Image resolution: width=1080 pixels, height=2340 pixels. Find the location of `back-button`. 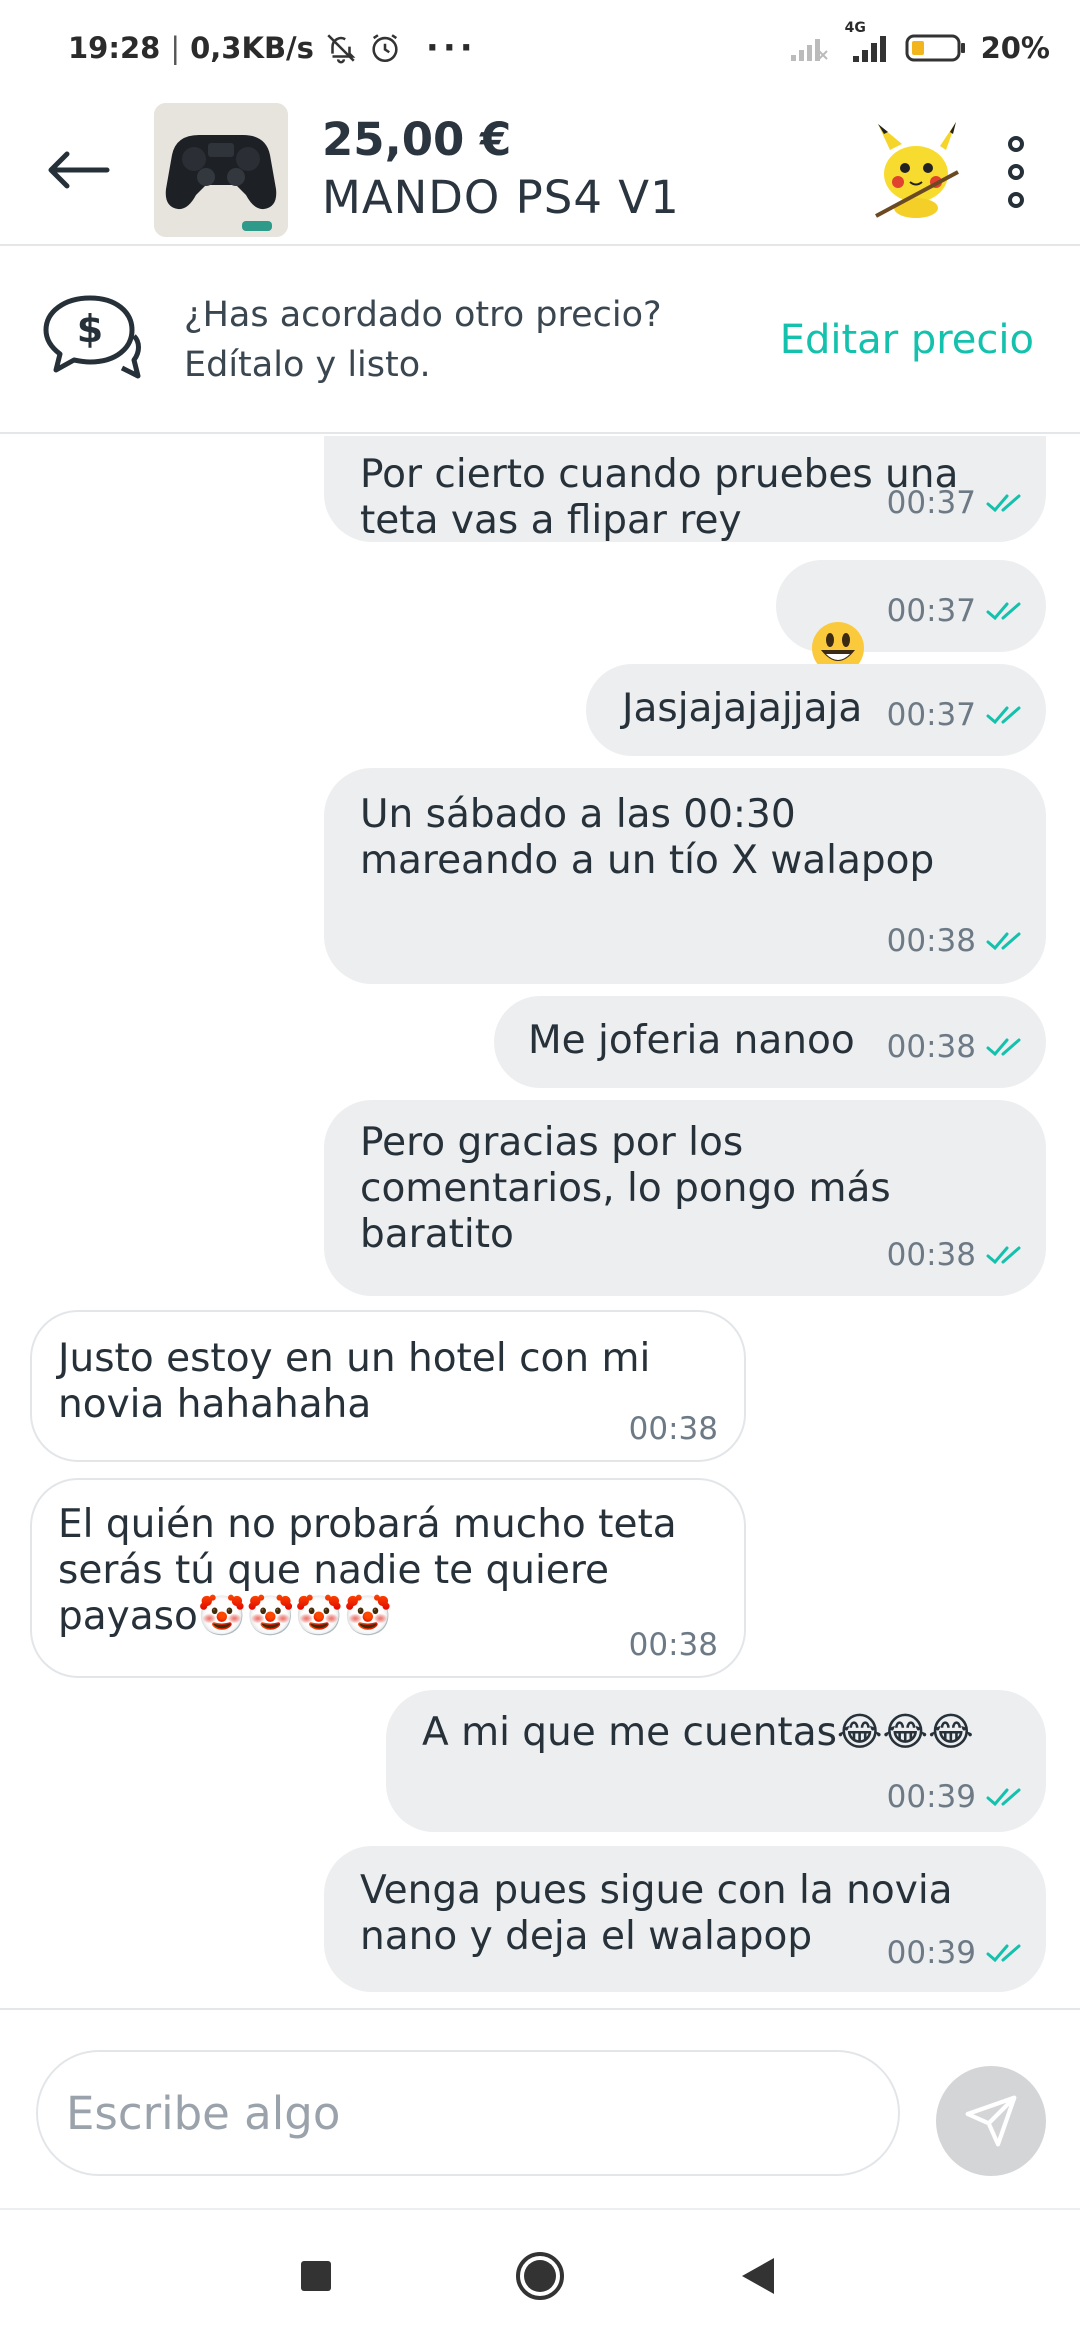

back-button is located at coordinates (78, 170).